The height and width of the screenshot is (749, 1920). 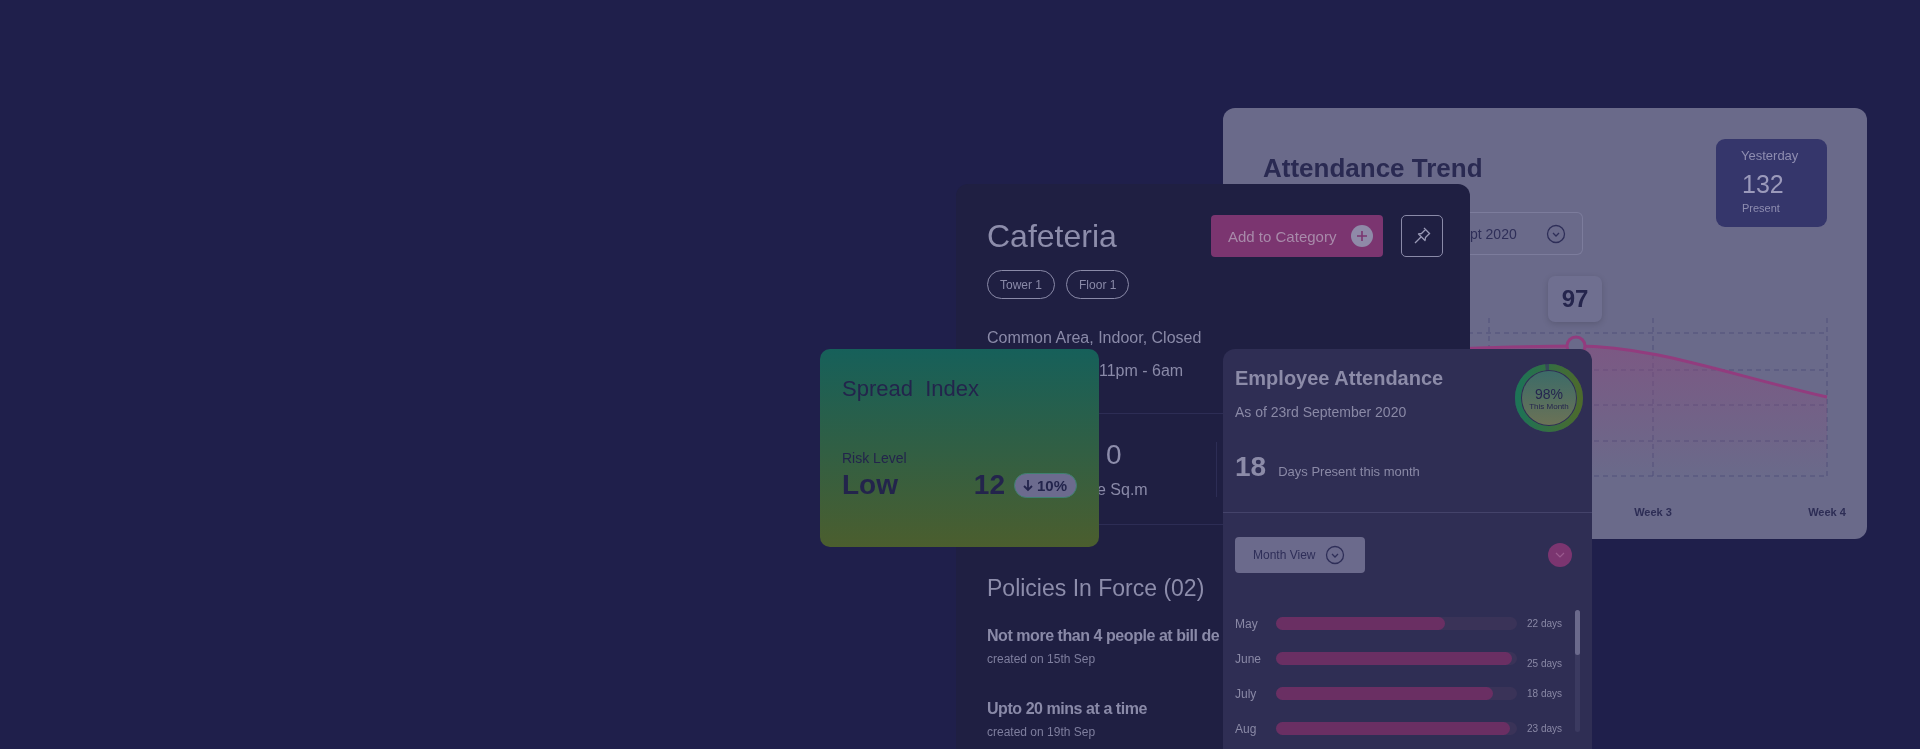 I want to click on pin-button, so click(x=1422, y=236).